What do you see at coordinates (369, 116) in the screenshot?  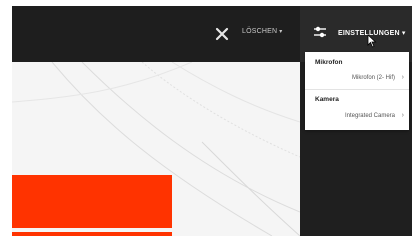 I see `camera-value: Integrated Camera` at bounding box center [369, 116].